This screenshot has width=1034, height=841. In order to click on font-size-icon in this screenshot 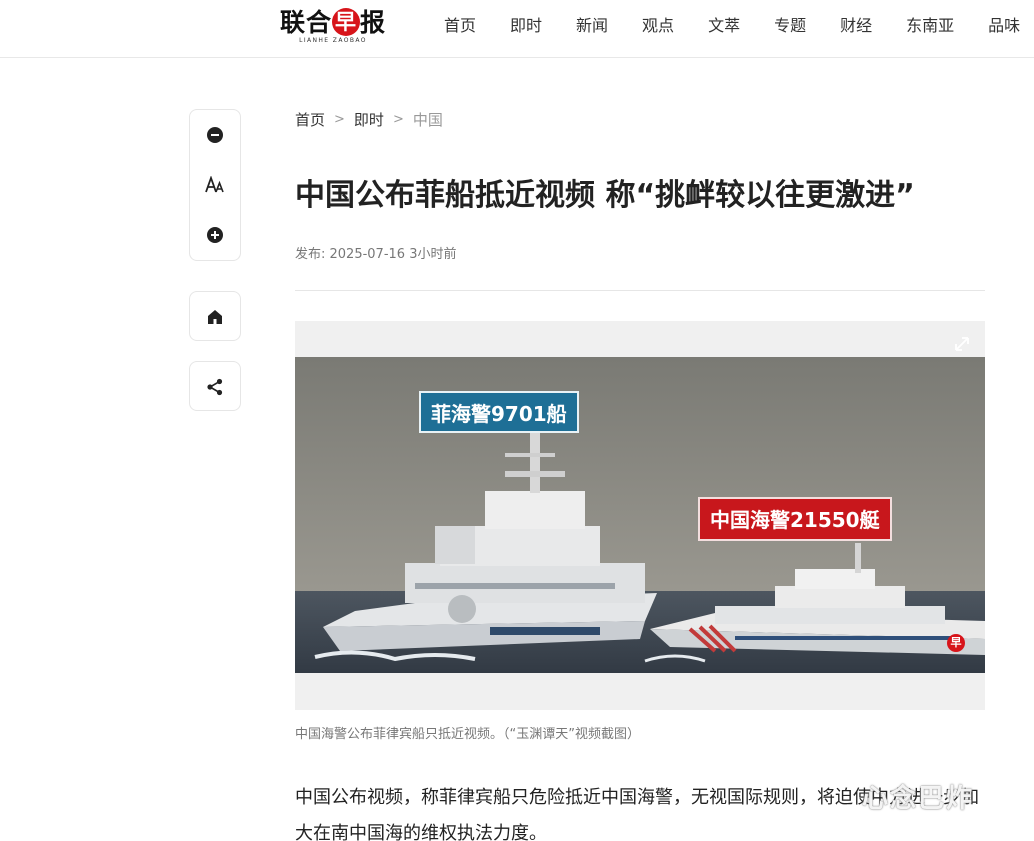, I will do `click(215, 185)`.